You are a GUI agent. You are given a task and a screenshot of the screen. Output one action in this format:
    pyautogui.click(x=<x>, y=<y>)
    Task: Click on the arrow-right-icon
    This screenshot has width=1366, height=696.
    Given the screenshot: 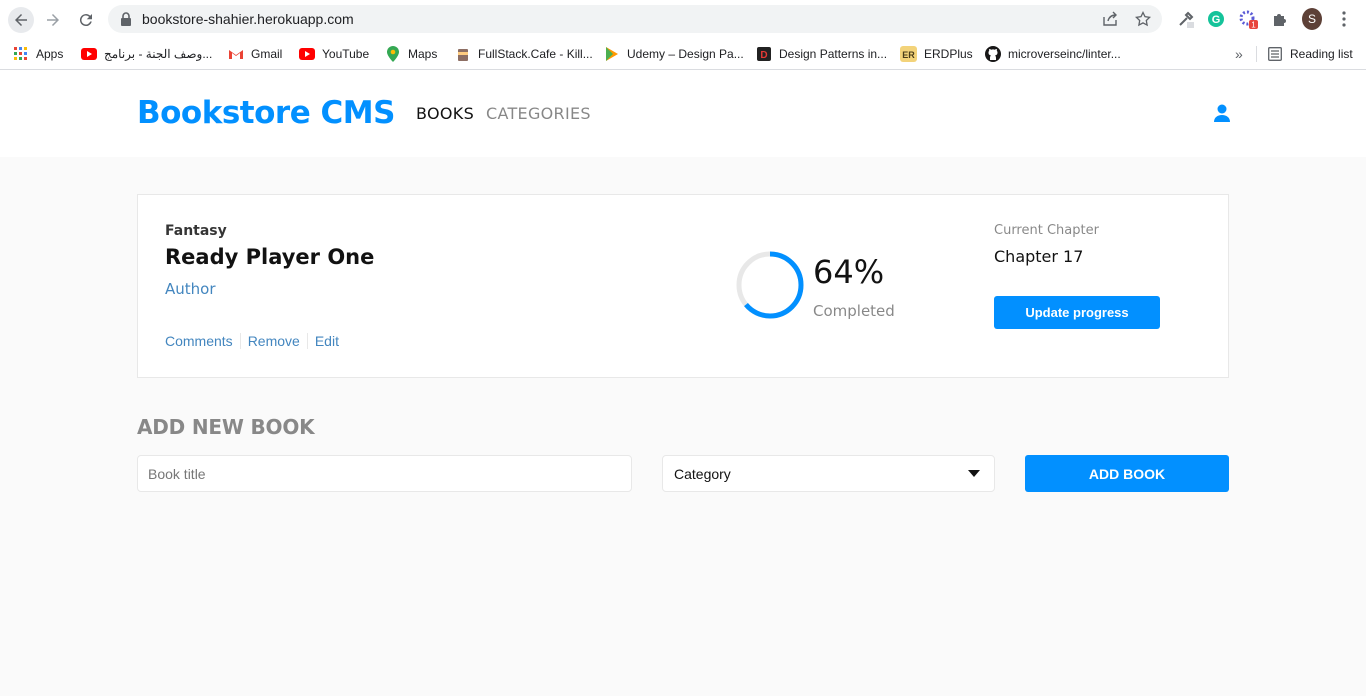 What is the action you would take?
    pyautogui.click(x=53, y=20)
    